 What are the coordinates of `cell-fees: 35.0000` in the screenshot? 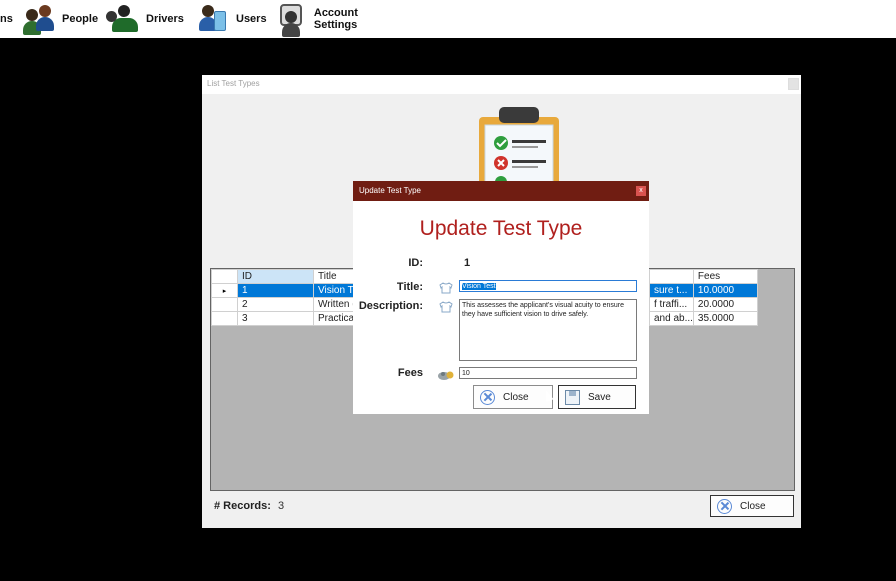 It's located at (725, 318).